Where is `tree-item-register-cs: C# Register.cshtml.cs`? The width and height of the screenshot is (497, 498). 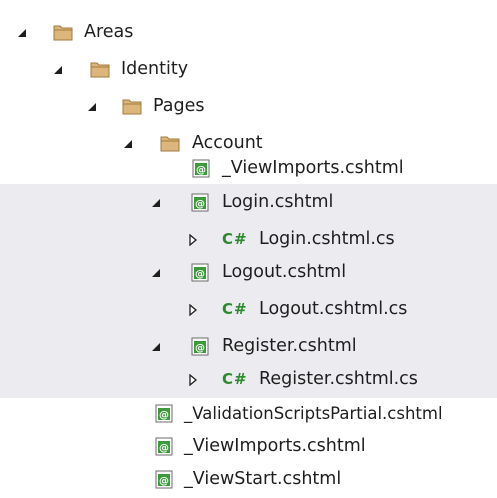 tree-item-register-cs: C# Register.cshtml.cs is located at coordinates (248, 379).